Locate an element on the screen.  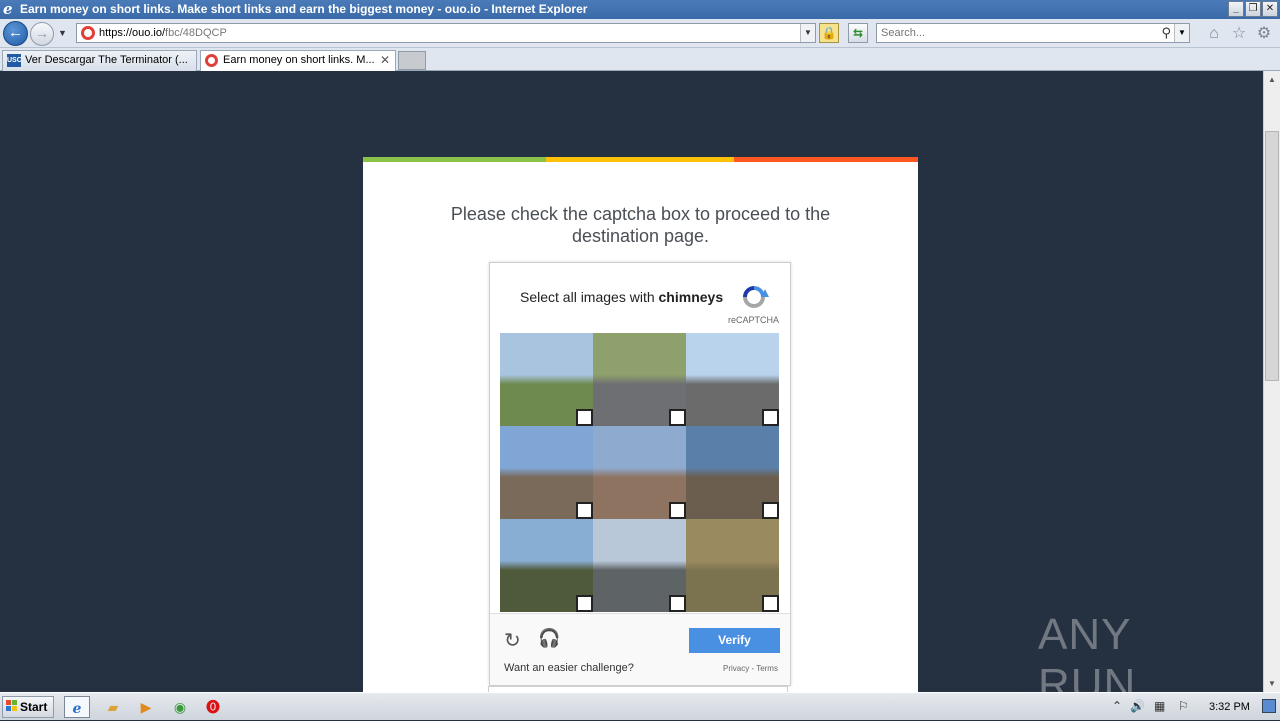
window-controls: _ ❐ ✕ is located at coordinates (1253, 9).